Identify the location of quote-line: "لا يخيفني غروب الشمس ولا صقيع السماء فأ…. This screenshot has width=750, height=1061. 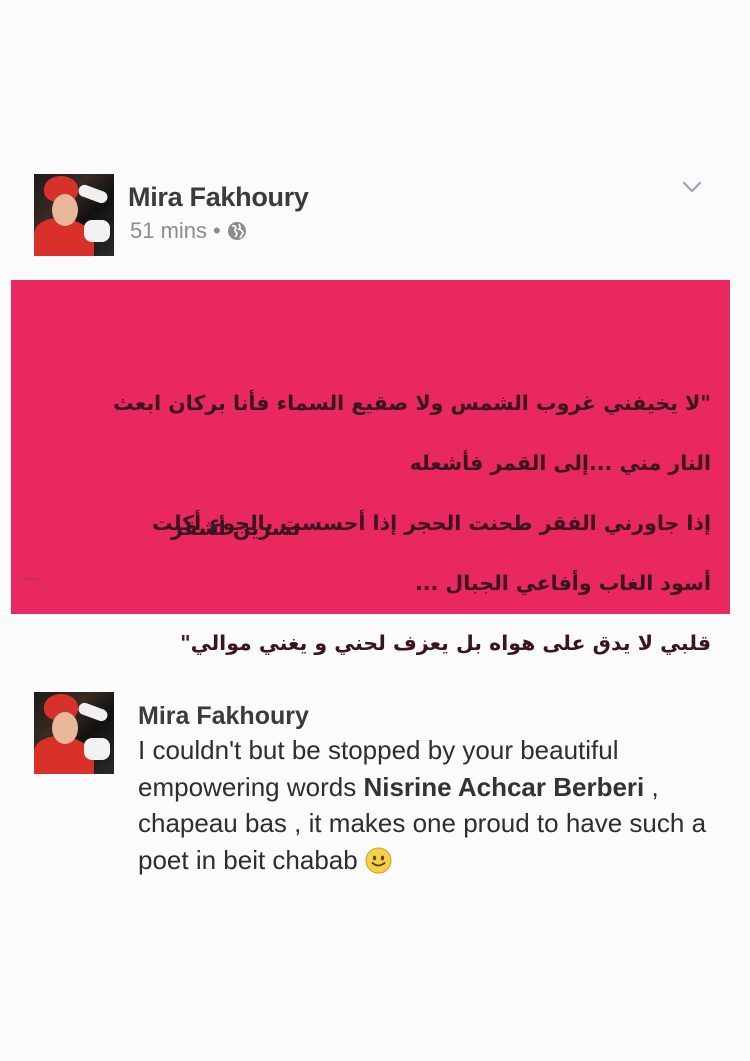
(412, 403).